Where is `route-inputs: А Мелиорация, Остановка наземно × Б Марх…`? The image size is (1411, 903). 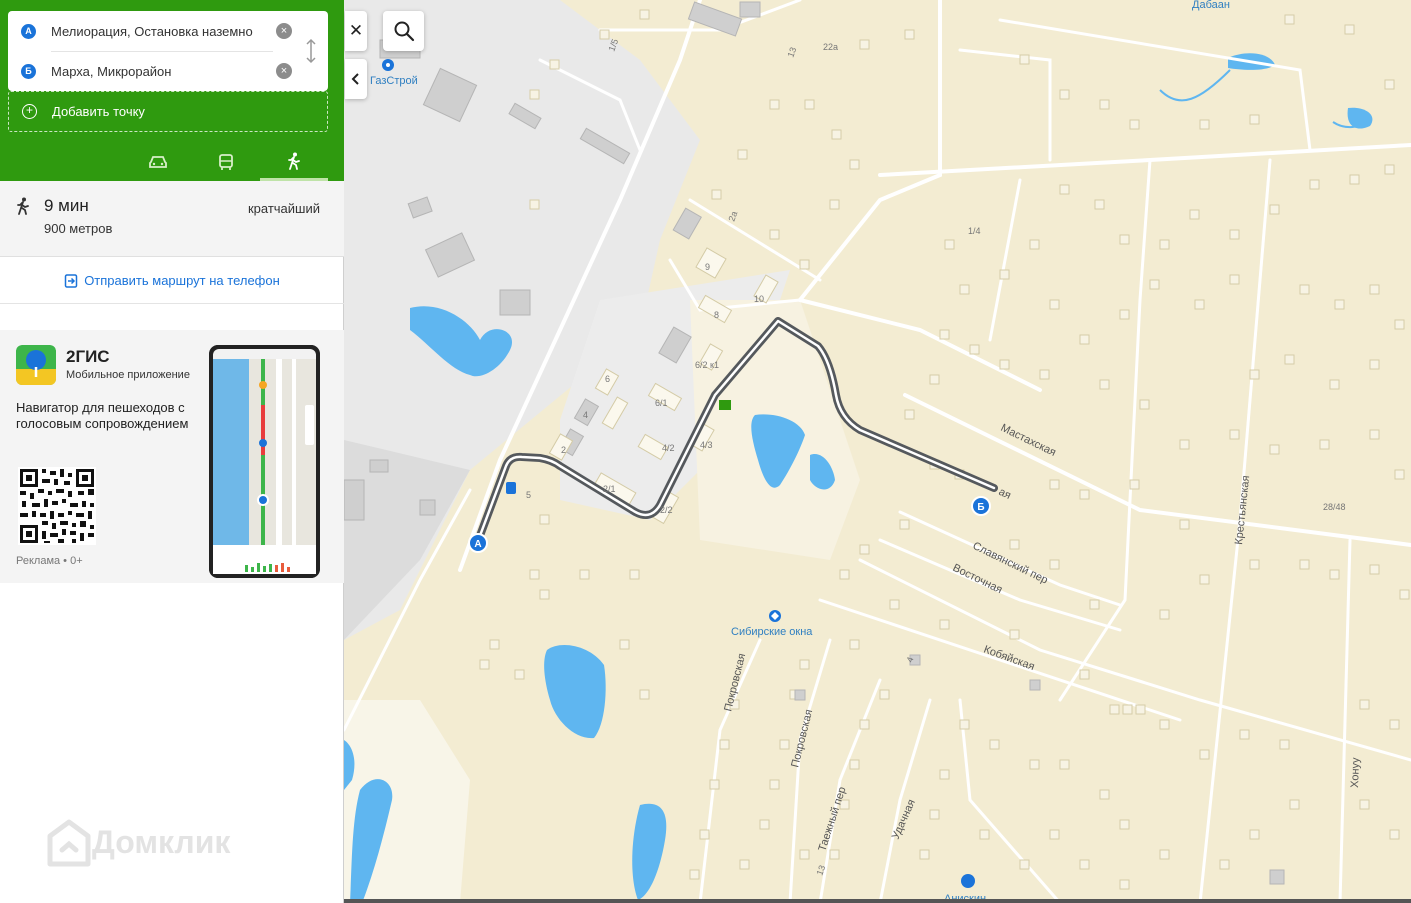 route-inputs: А Мелиорация, Остановка наземно × Б Марх… is located at coordinates (168, 51).